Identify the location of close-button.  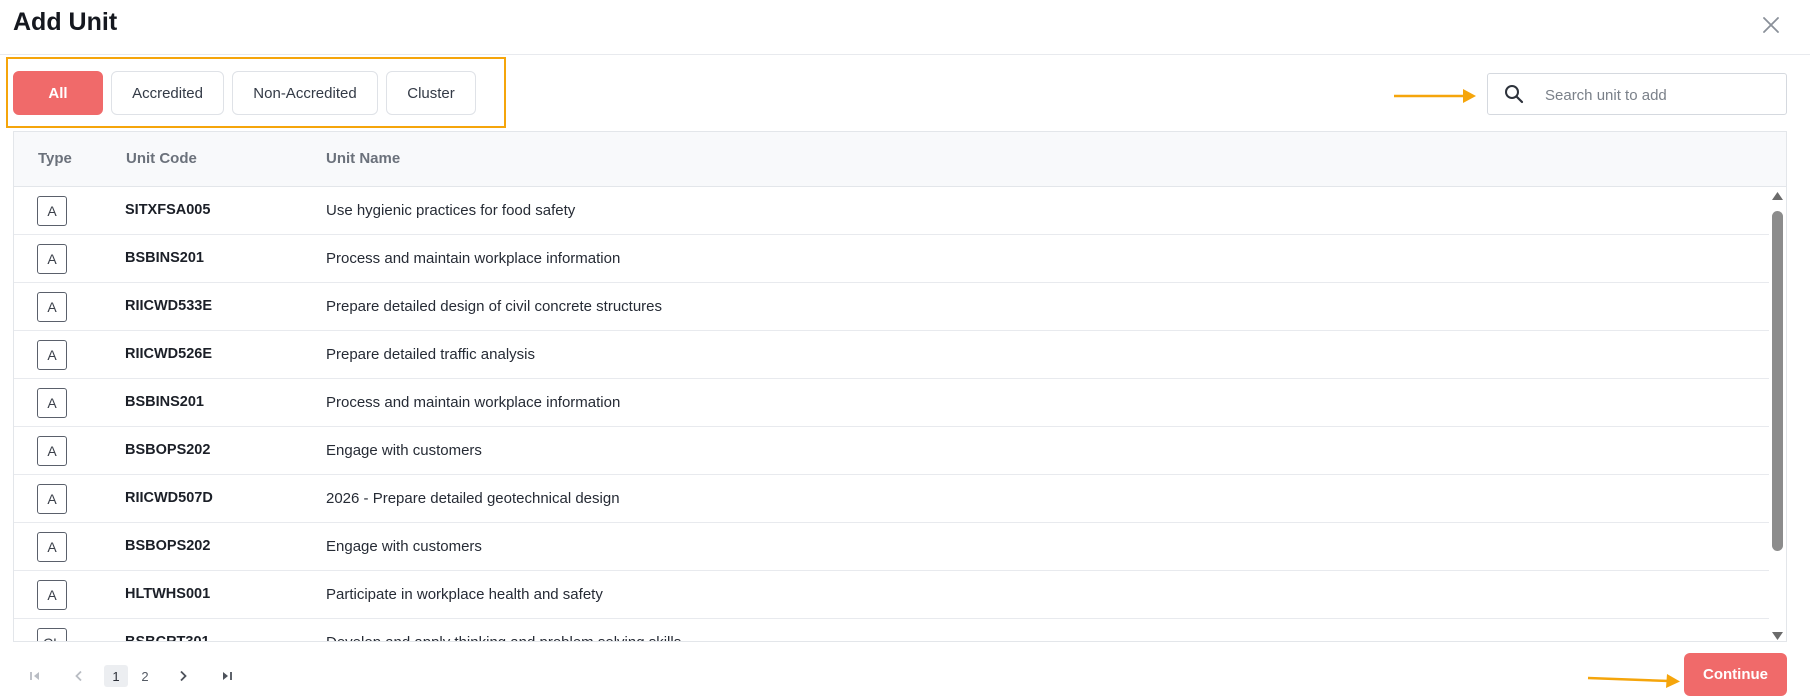
(1771, 25).